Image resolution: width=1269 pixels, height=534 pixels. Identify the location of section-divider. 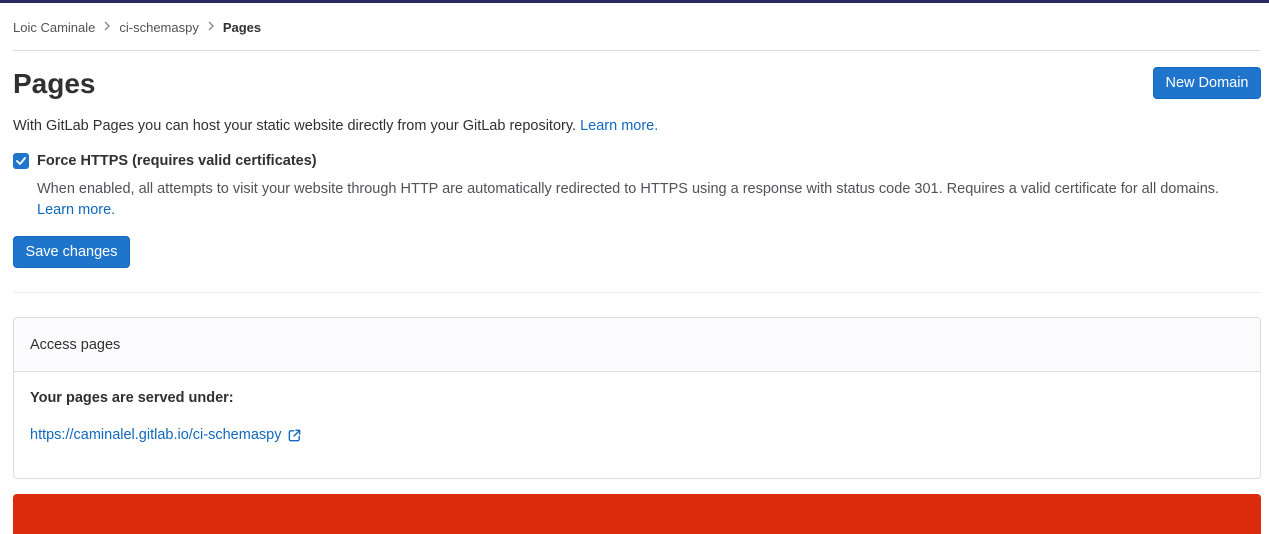
(636, 292).